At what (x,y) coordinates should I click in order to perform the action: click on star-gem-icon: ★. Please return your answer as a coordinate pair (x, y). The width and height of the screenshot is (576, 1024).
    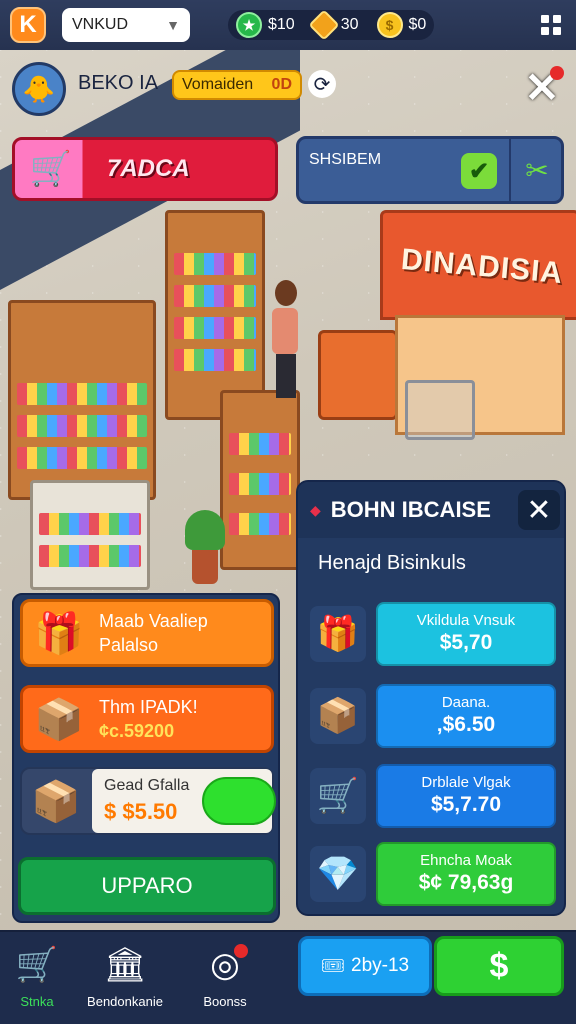
    Looking at the image, I should click on (249, 25).